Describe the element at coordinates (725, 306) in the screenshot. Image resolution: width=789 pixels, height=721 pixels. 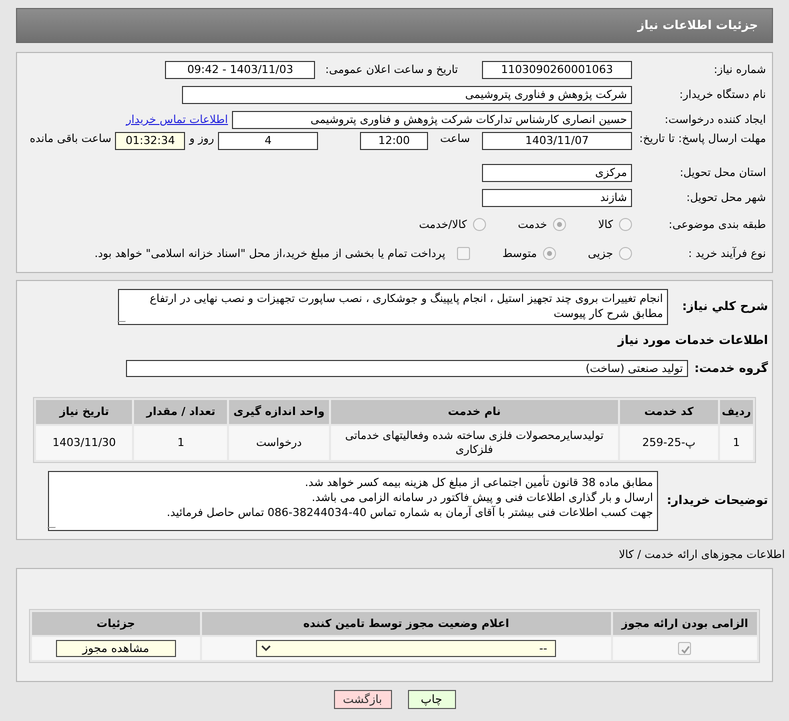
I see `field-label: شرح کلي نياز:` at that location.